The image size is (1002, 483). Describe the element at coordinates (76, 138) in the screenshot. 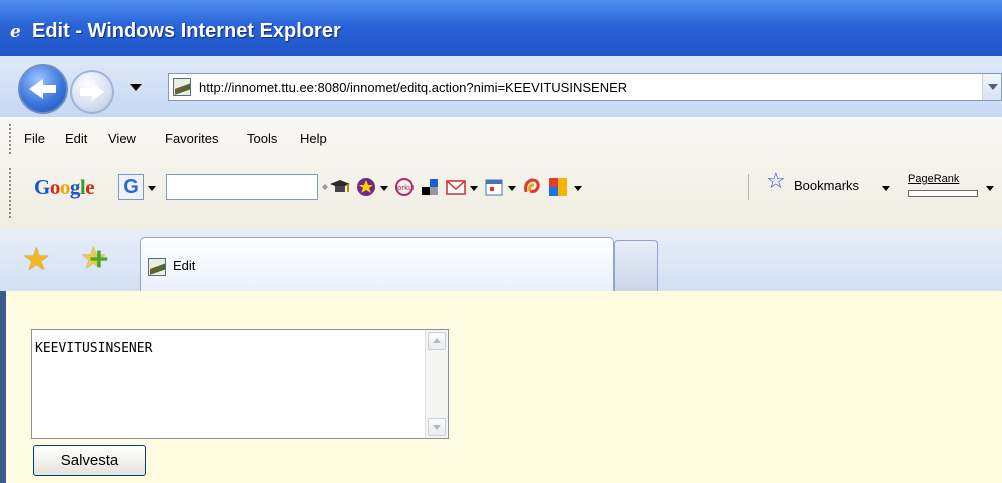

I see `menu-edit: Edit` at that location.